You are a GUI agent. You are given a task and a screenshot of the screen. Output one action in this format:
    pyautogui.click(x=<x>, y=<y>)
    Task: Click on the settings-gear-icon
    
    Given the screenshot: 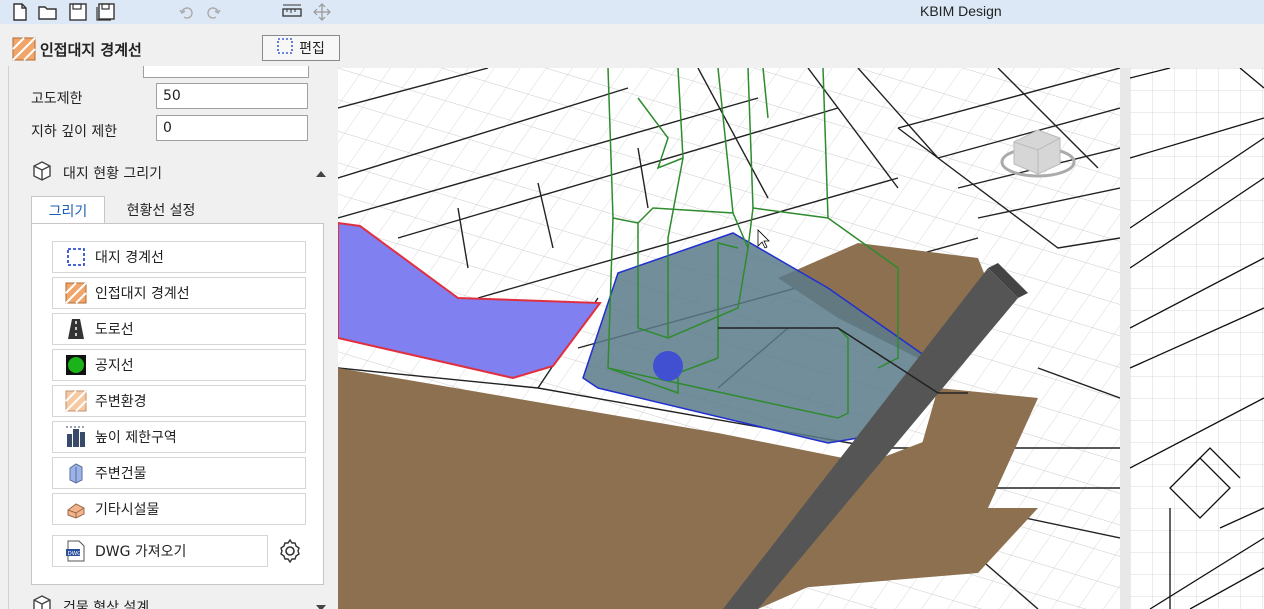 What is the action you would take?
    pyautogui.click(x=290, y=553)
    